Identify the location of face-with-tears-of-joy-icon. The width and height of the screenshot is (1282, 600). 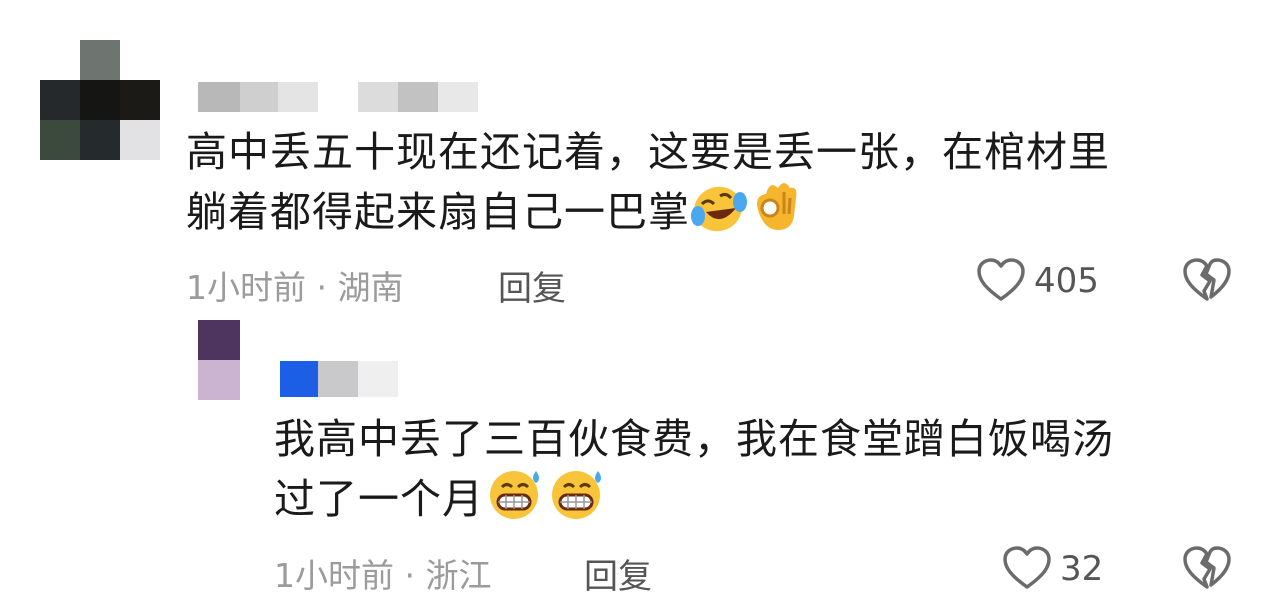
(719, 215).